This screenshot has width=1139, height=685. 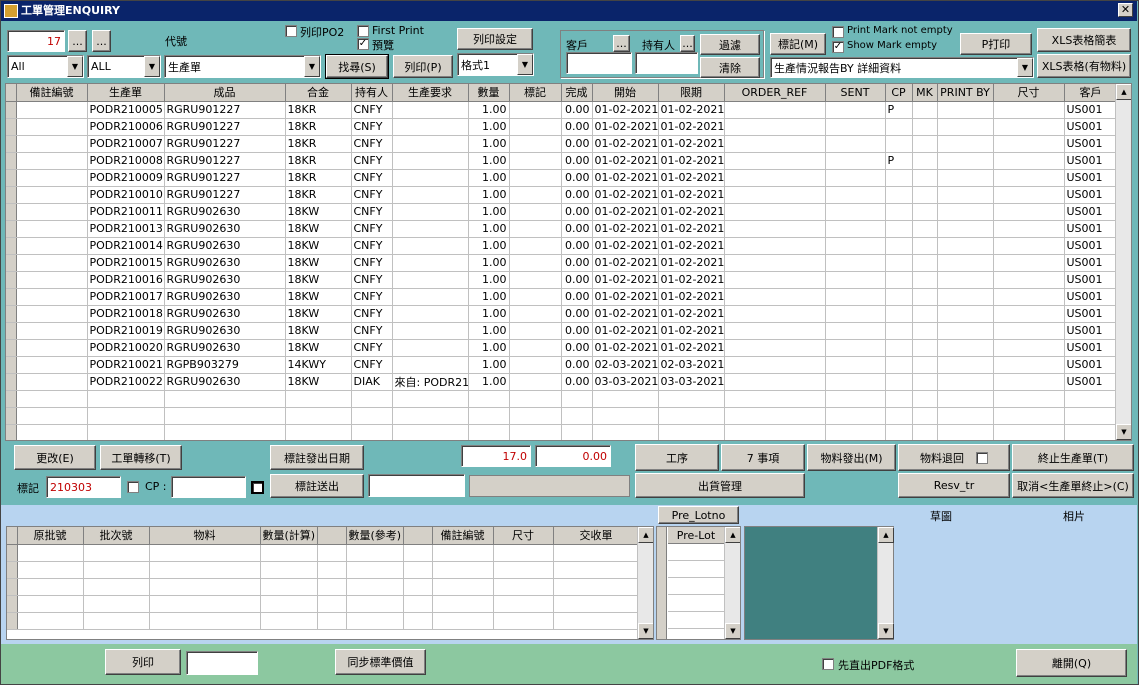 I want to click on vertical-scrollbar: ▲ ▼, so click(x=1123, y=262).